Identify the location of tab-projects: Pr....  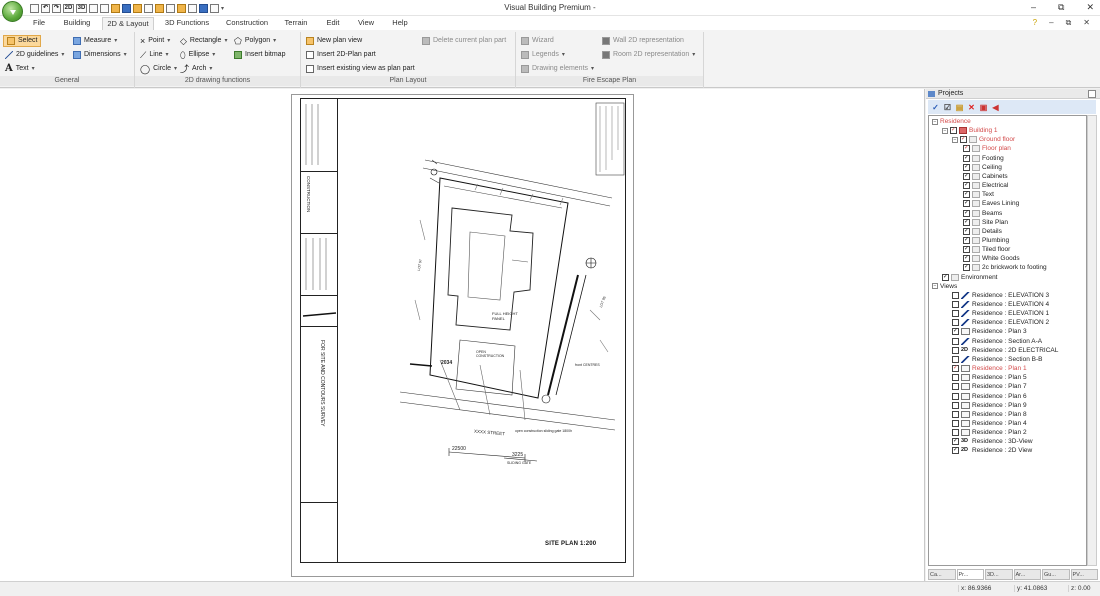
(970, 574).